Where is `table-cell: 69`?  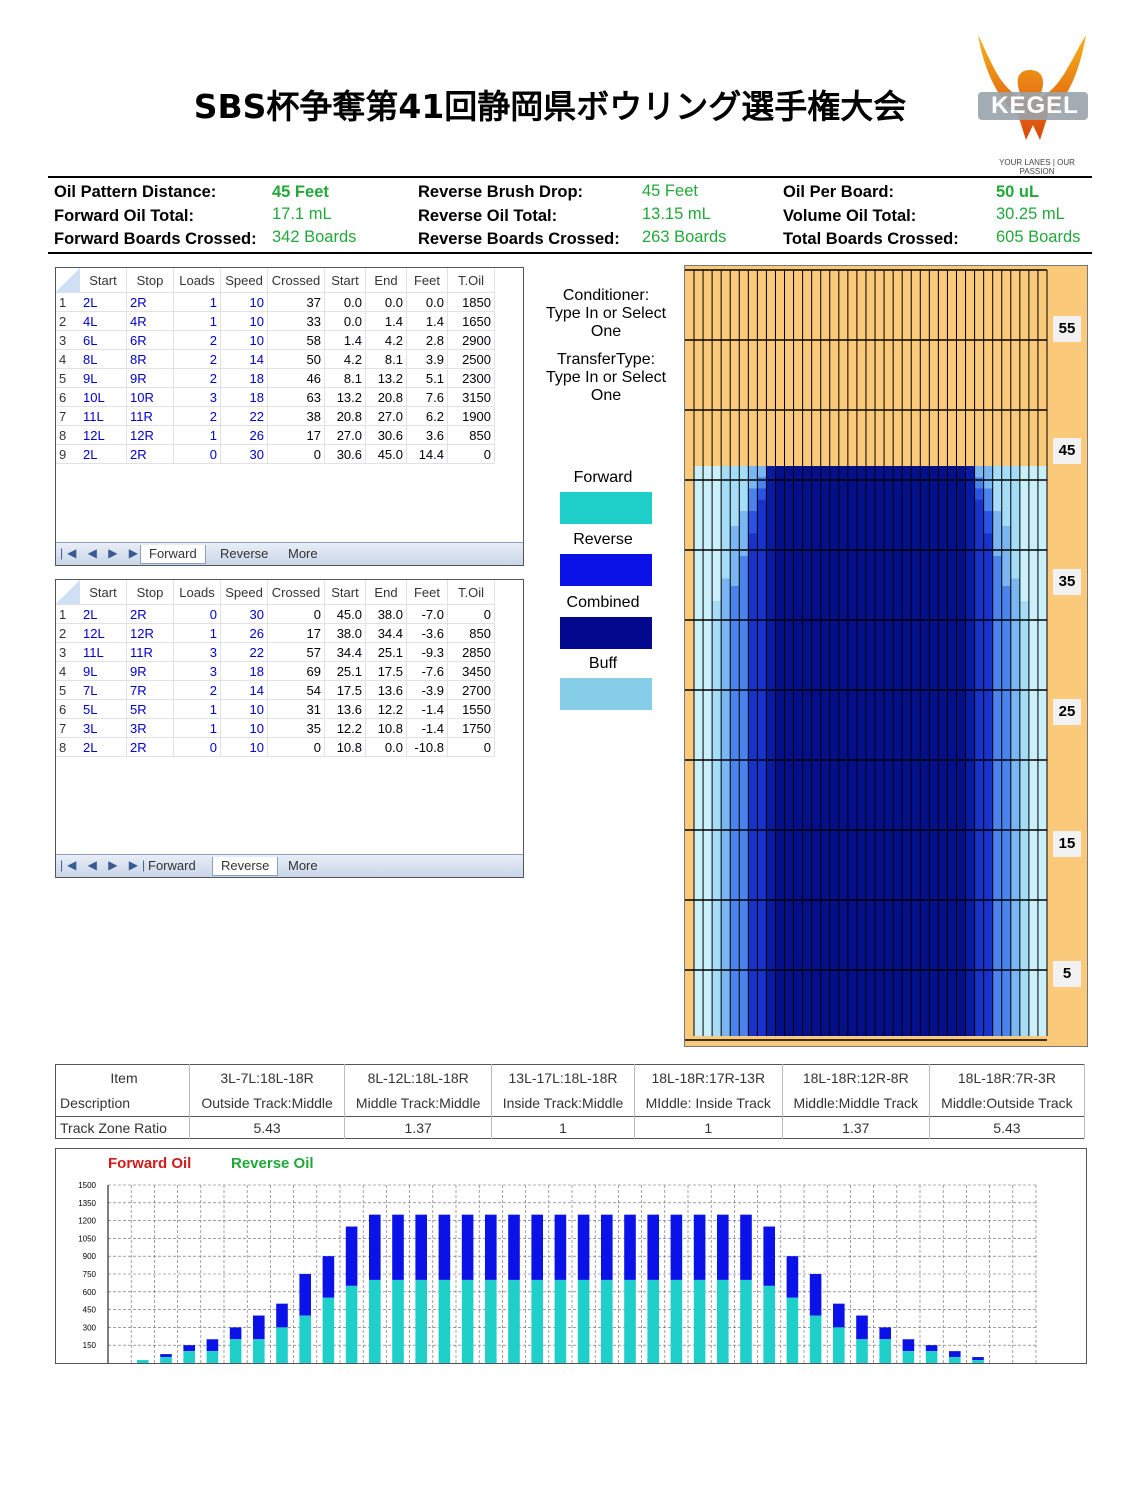 table-cell: 69 is located at coordinates (296, 671).